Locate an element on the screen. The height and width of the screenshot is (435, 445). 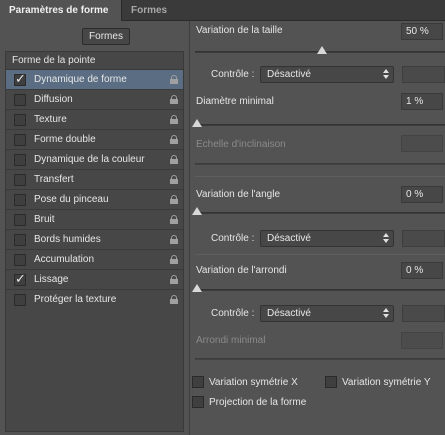
arrondi-minimal-value is located at coordinates (422, 340).